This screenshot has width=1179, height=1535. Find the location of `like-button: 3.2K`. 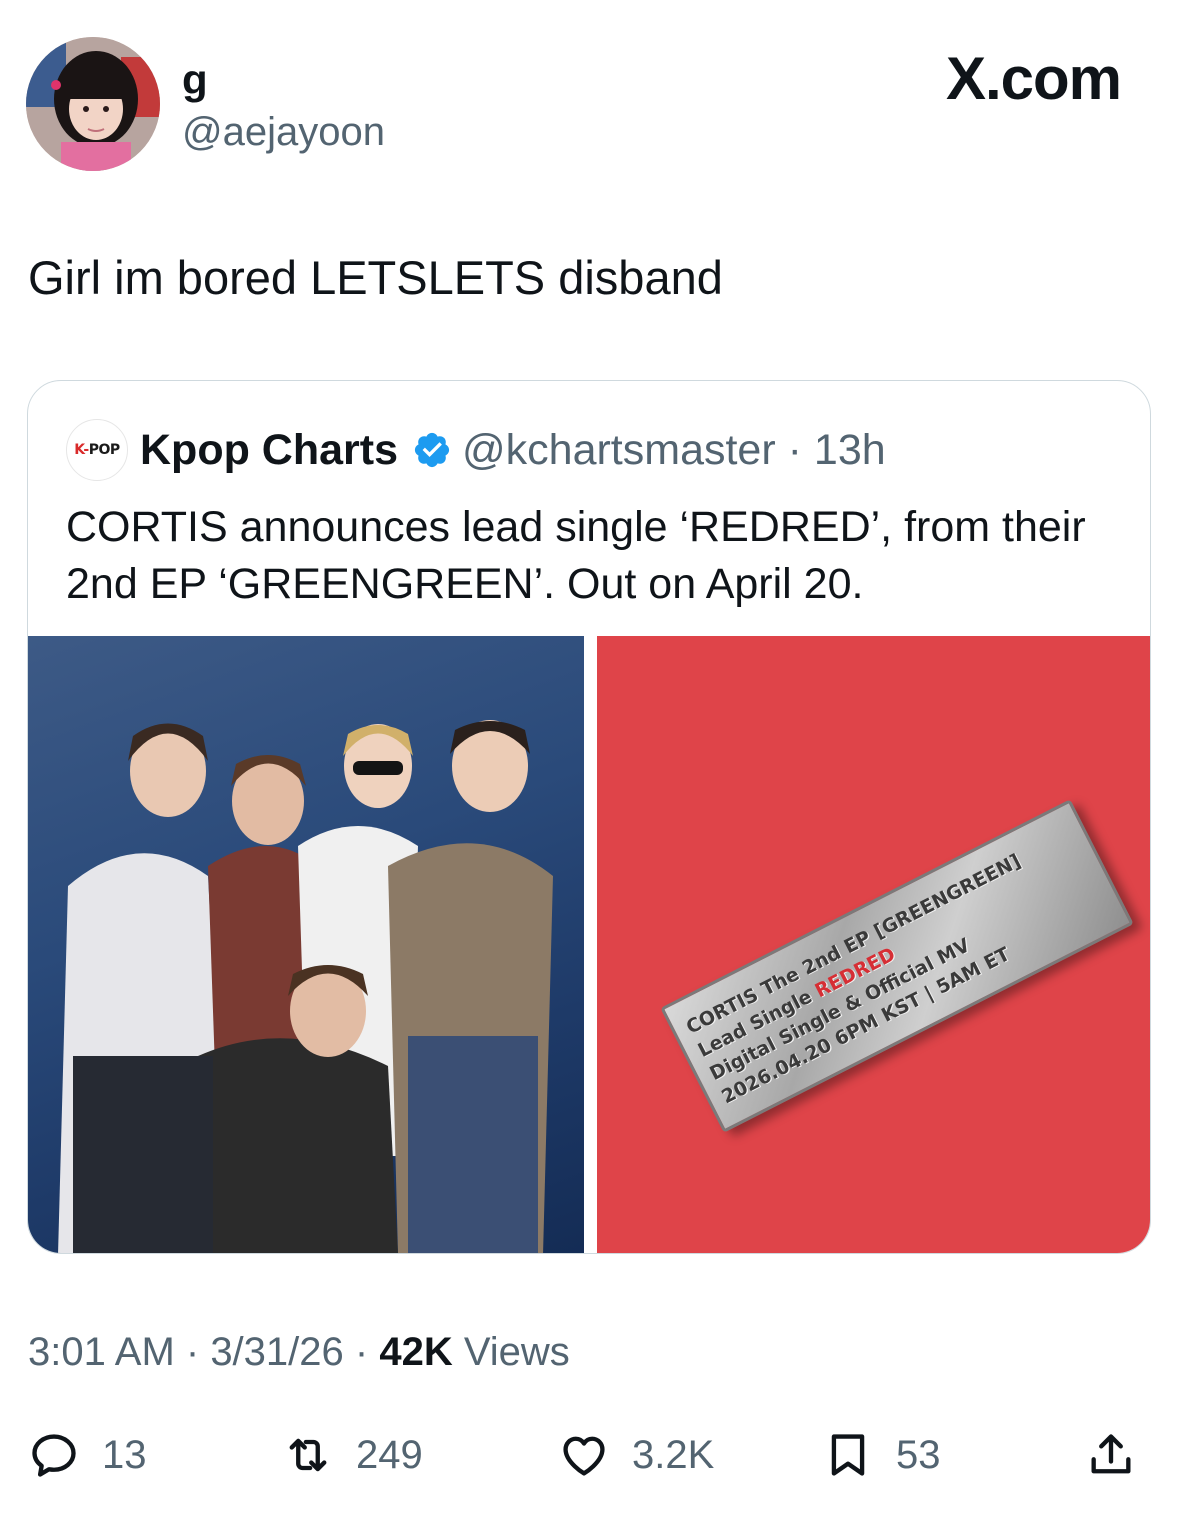

like-button: 3.2K is located at coordinates (636, 1455).